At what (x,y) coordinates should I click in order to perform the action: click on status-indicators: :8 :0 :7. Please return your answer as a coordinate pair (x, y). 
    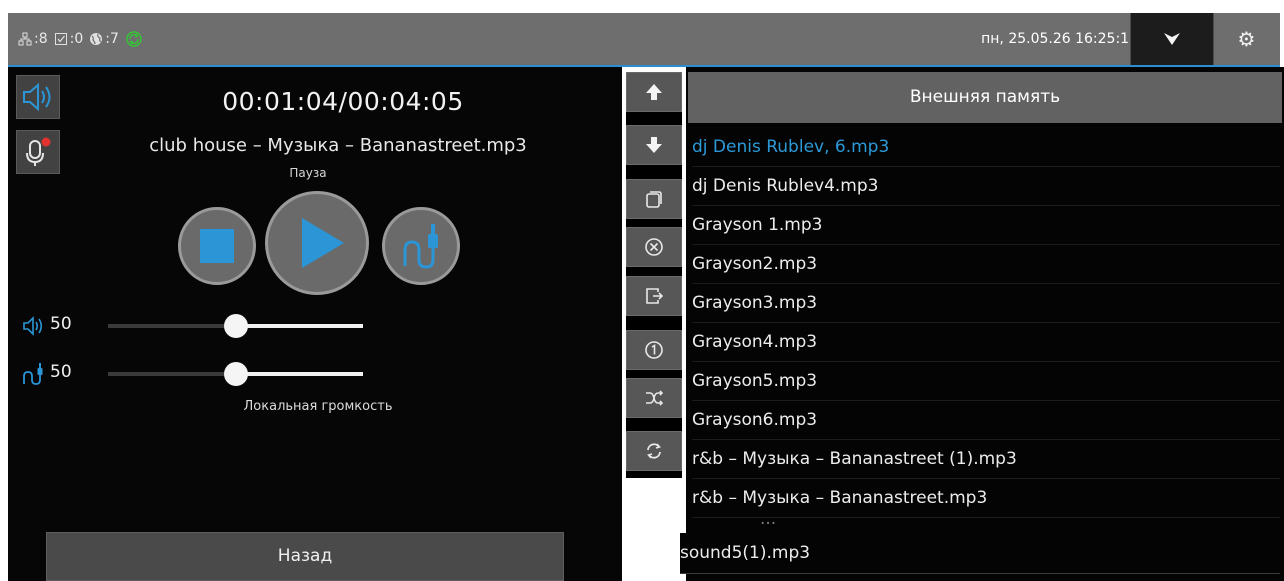
    Looking at the image, I should click on (80, 39).